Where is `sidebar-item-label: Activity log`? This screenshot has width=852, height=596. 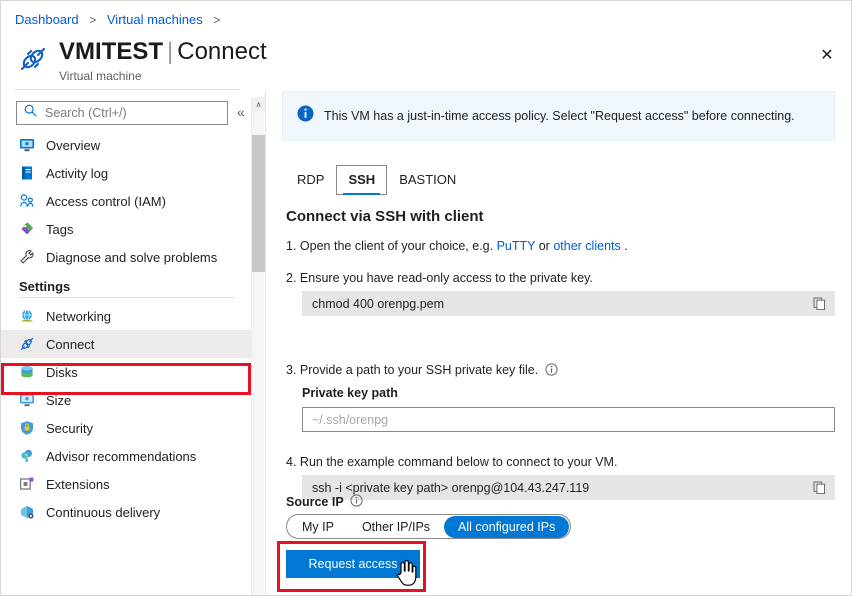
sidebar-item-label: Activity log is located at coordinates (77, 173).